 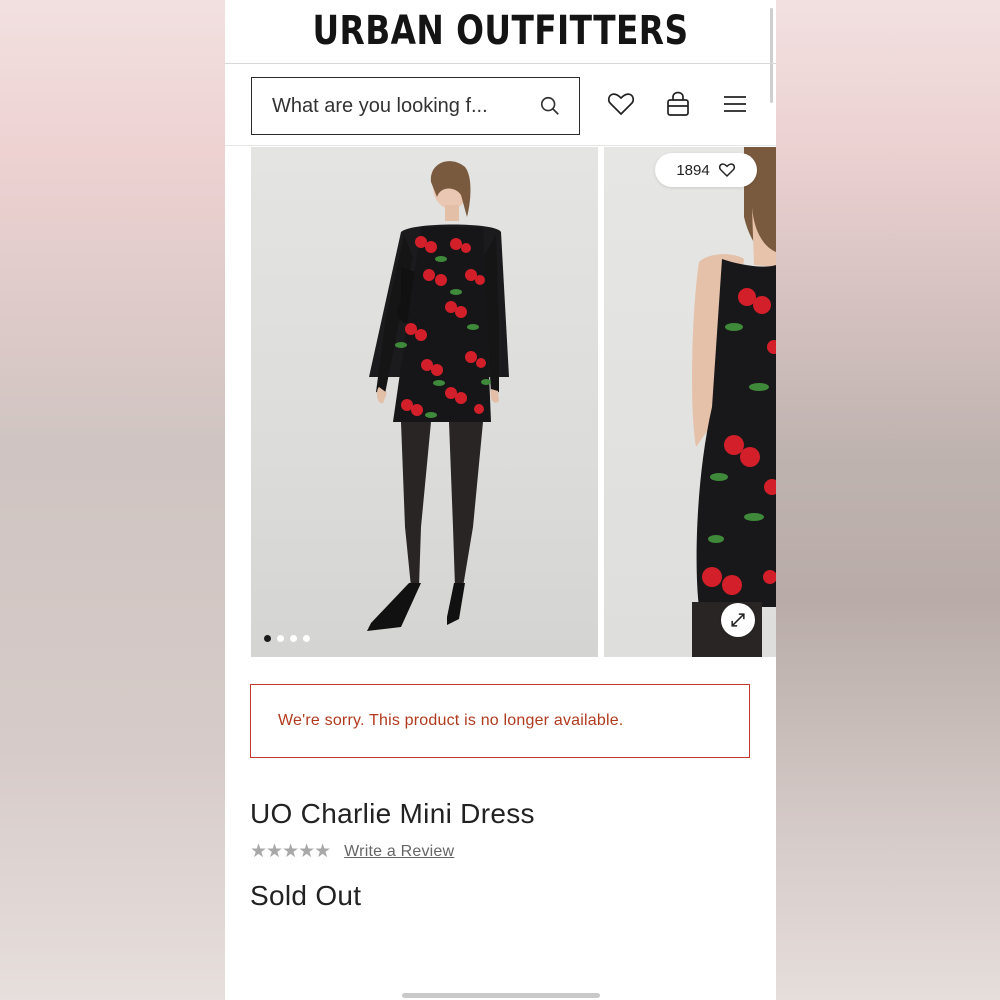 What do you see at coordinates (501, 995) in the screenshot?
I see `home-indicator` at bounding box center [501, 995].